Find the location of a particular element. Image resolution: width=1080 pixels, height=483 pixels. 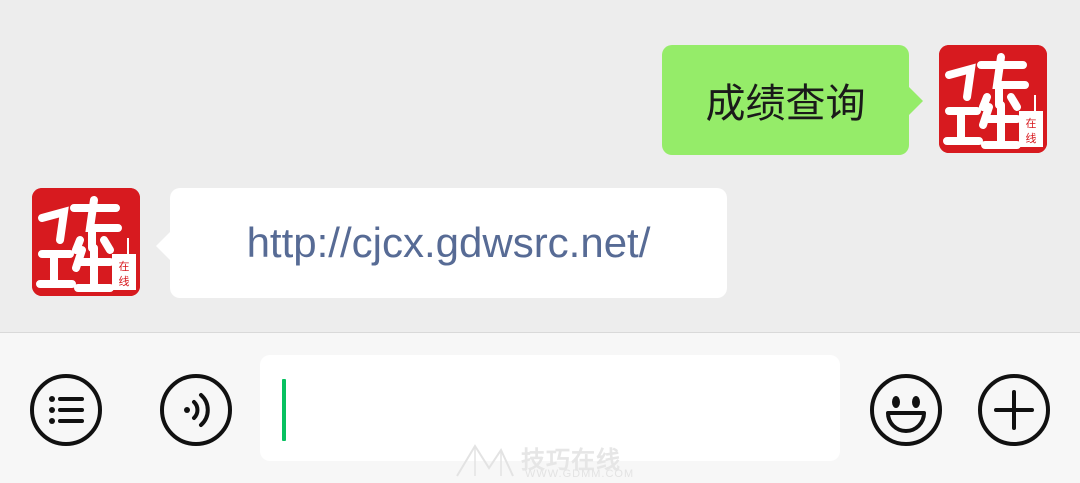

outgoing-message-text: 成绩查询 is located at coordinates (785, 104).